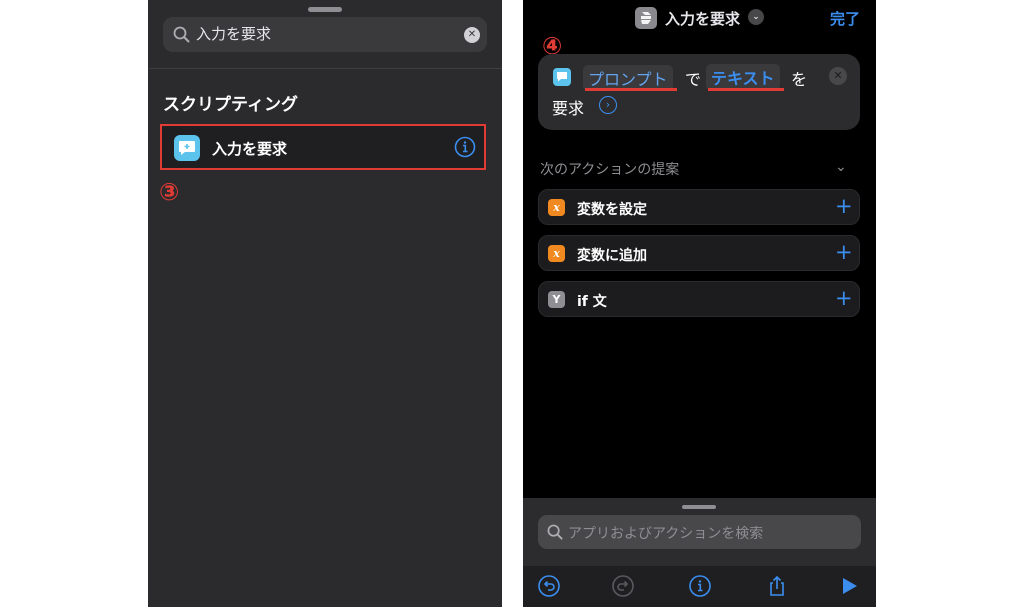  I want to click on clear-search-icon, so click(472, 35).